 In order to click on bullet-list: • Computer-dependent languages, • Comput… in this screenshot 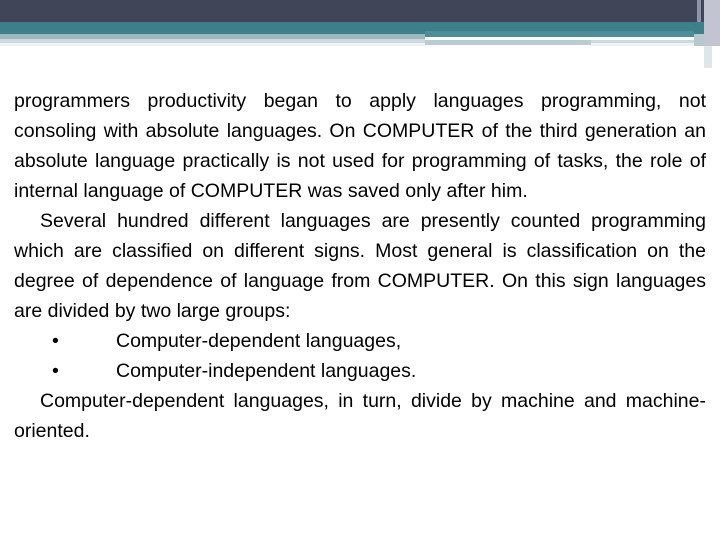, I will do `click(360, 356)`.